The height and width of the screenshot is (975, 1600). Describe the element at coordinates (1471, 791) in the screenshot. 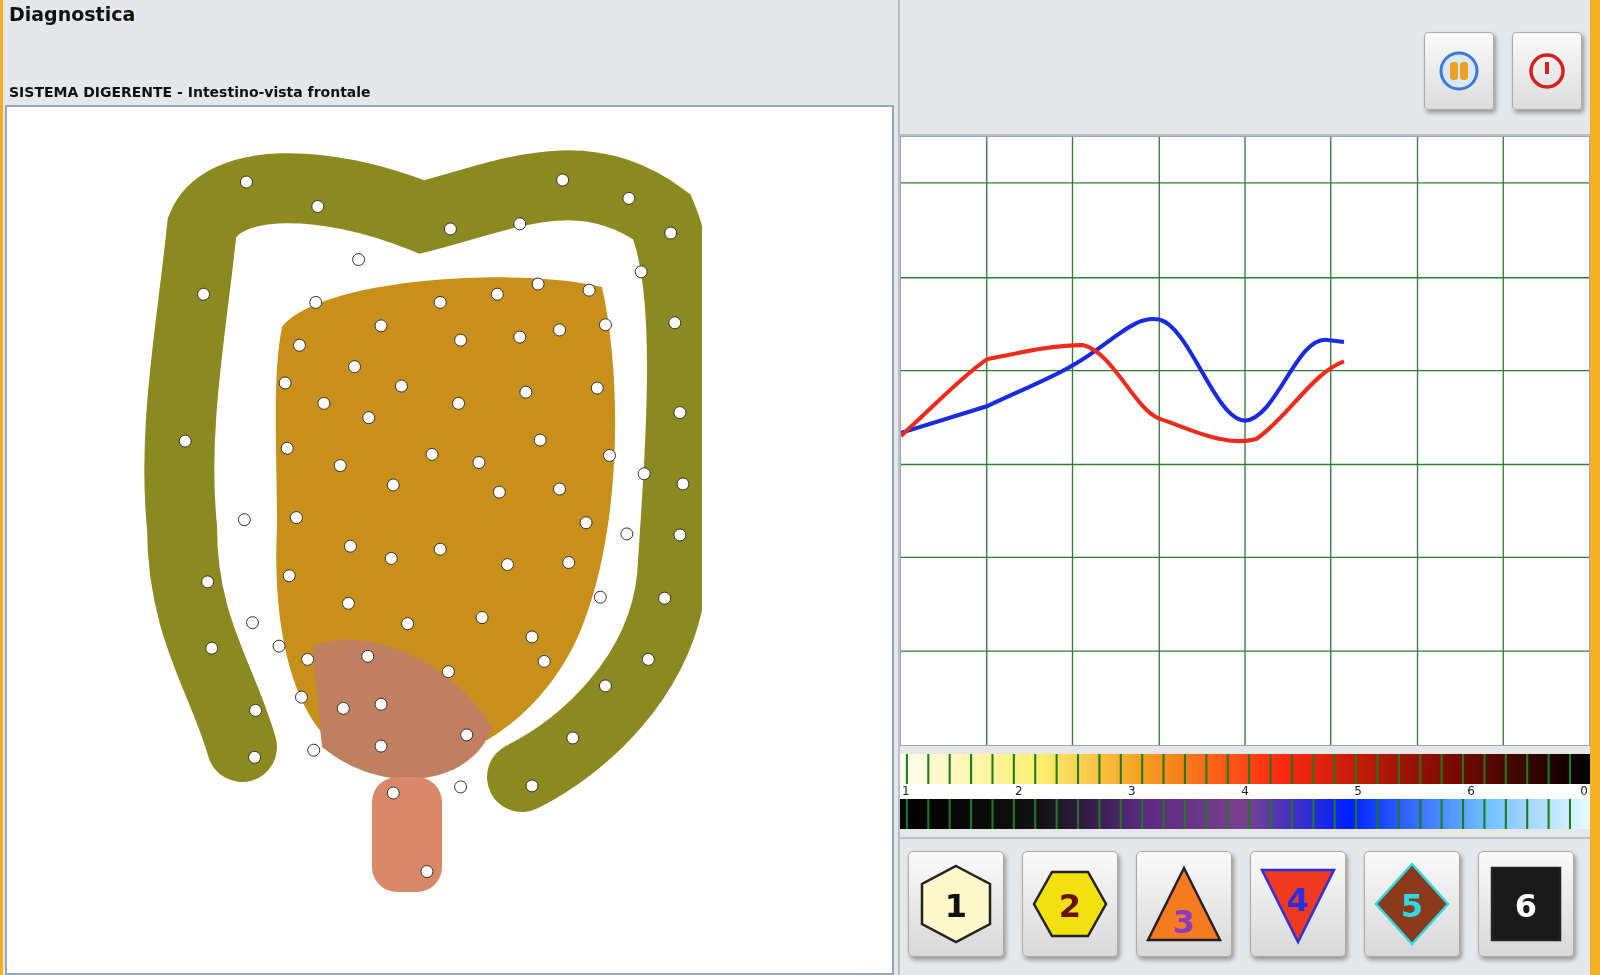

I see `scale-label: 6` at that location.